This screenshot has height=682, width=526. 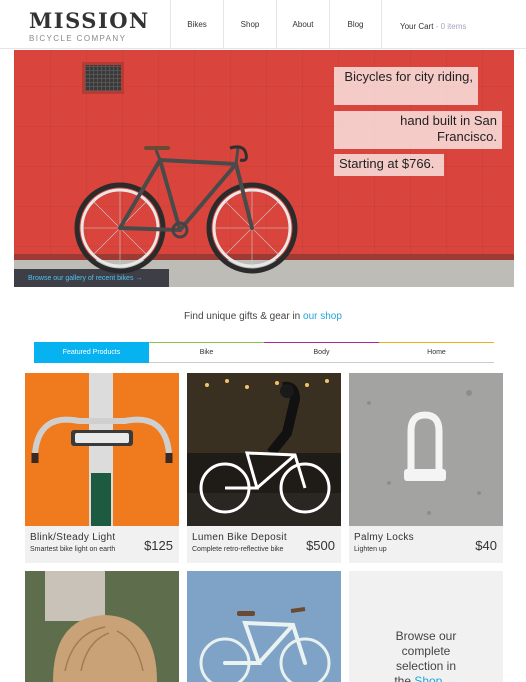 I want to click on product-image-helmet, so click(x=102, y=626).